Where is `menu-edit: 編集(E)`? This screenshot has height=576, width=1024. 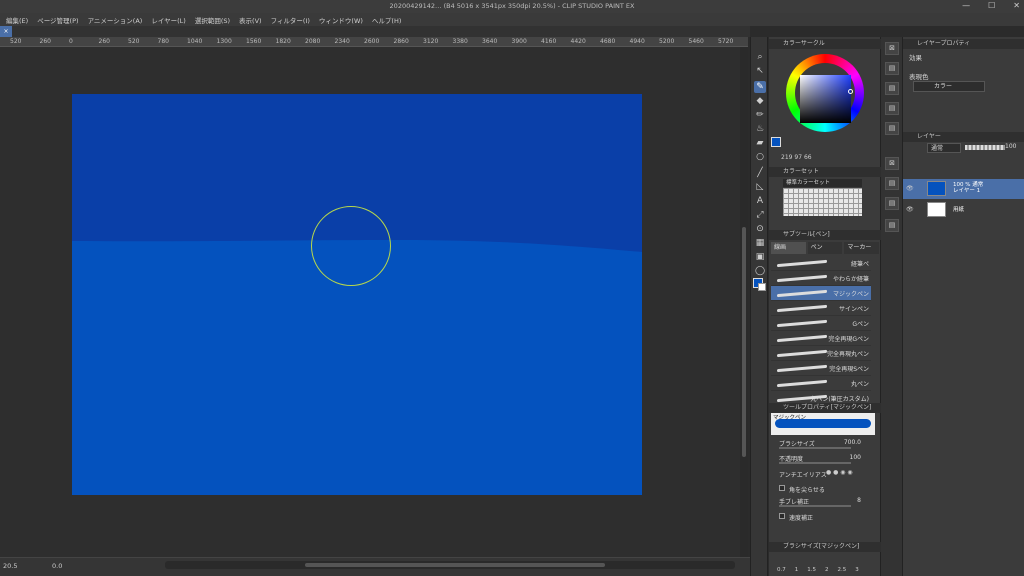 menu-edit: 編集(E) is located at coordinates (17, 20).